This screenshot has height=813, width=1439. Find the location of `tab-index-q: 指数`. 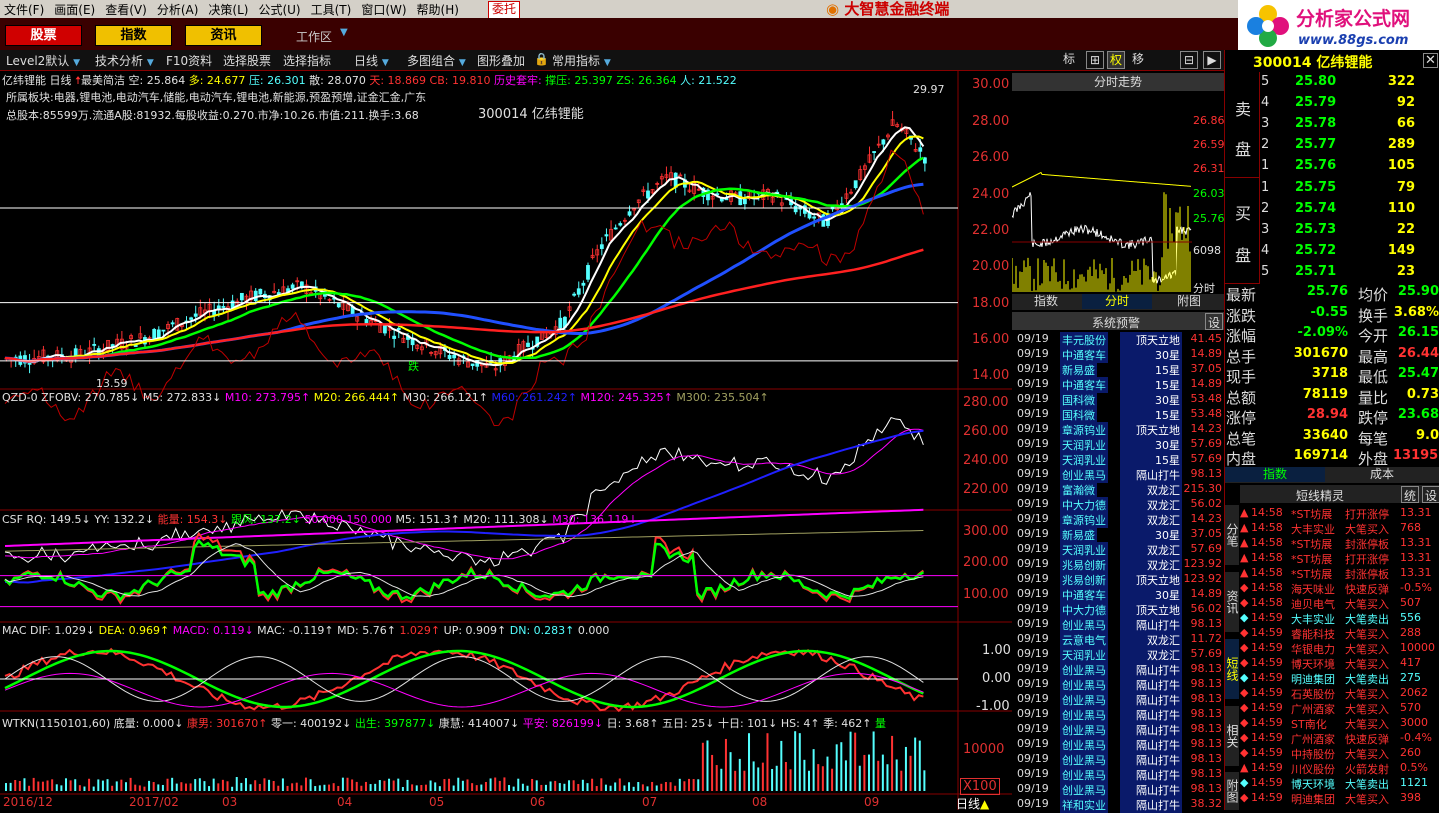

tab-index-q: 指数 is located at coordinates (1275, 474).